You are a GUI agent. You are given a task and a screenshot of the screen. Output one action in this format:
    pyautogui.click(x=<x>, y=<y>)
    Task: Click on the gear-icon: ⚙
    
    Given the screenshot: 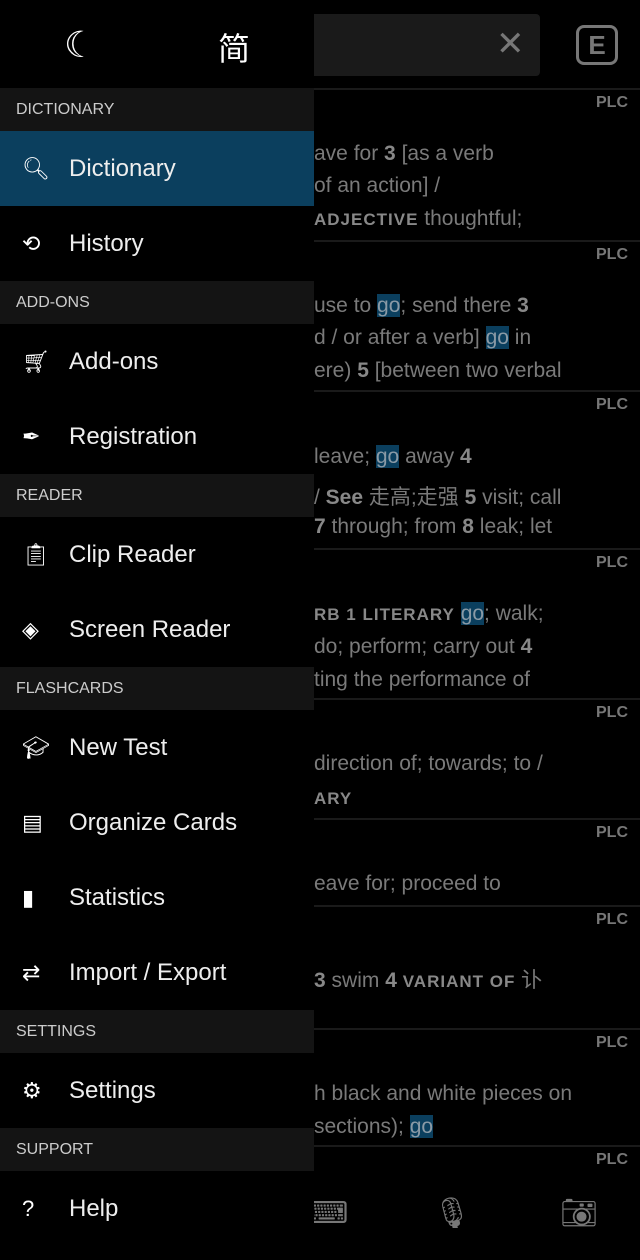 What is the action you would take?
    pyautogui.click(x=32, y=1090)
    